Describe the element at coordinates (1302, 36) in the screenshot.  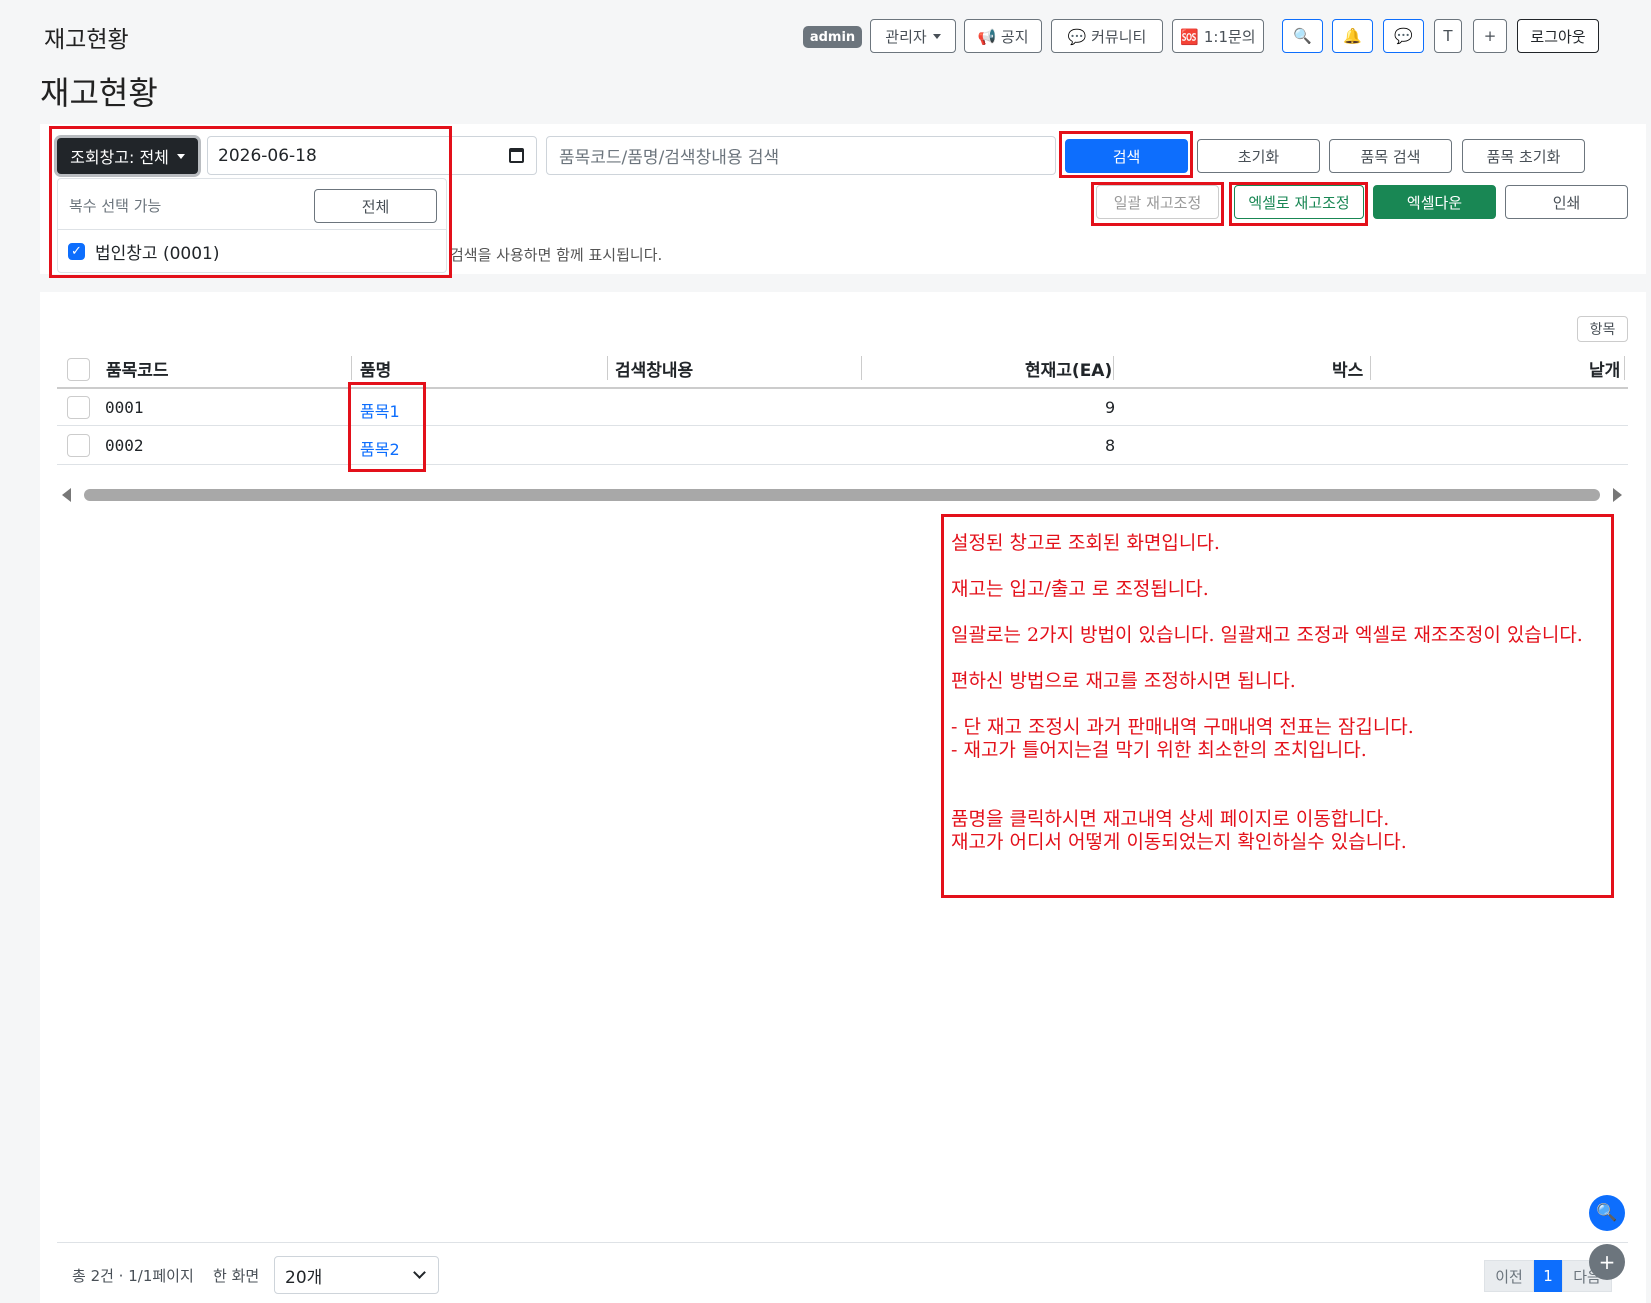
I see `search-icon: 🔍` at that location.